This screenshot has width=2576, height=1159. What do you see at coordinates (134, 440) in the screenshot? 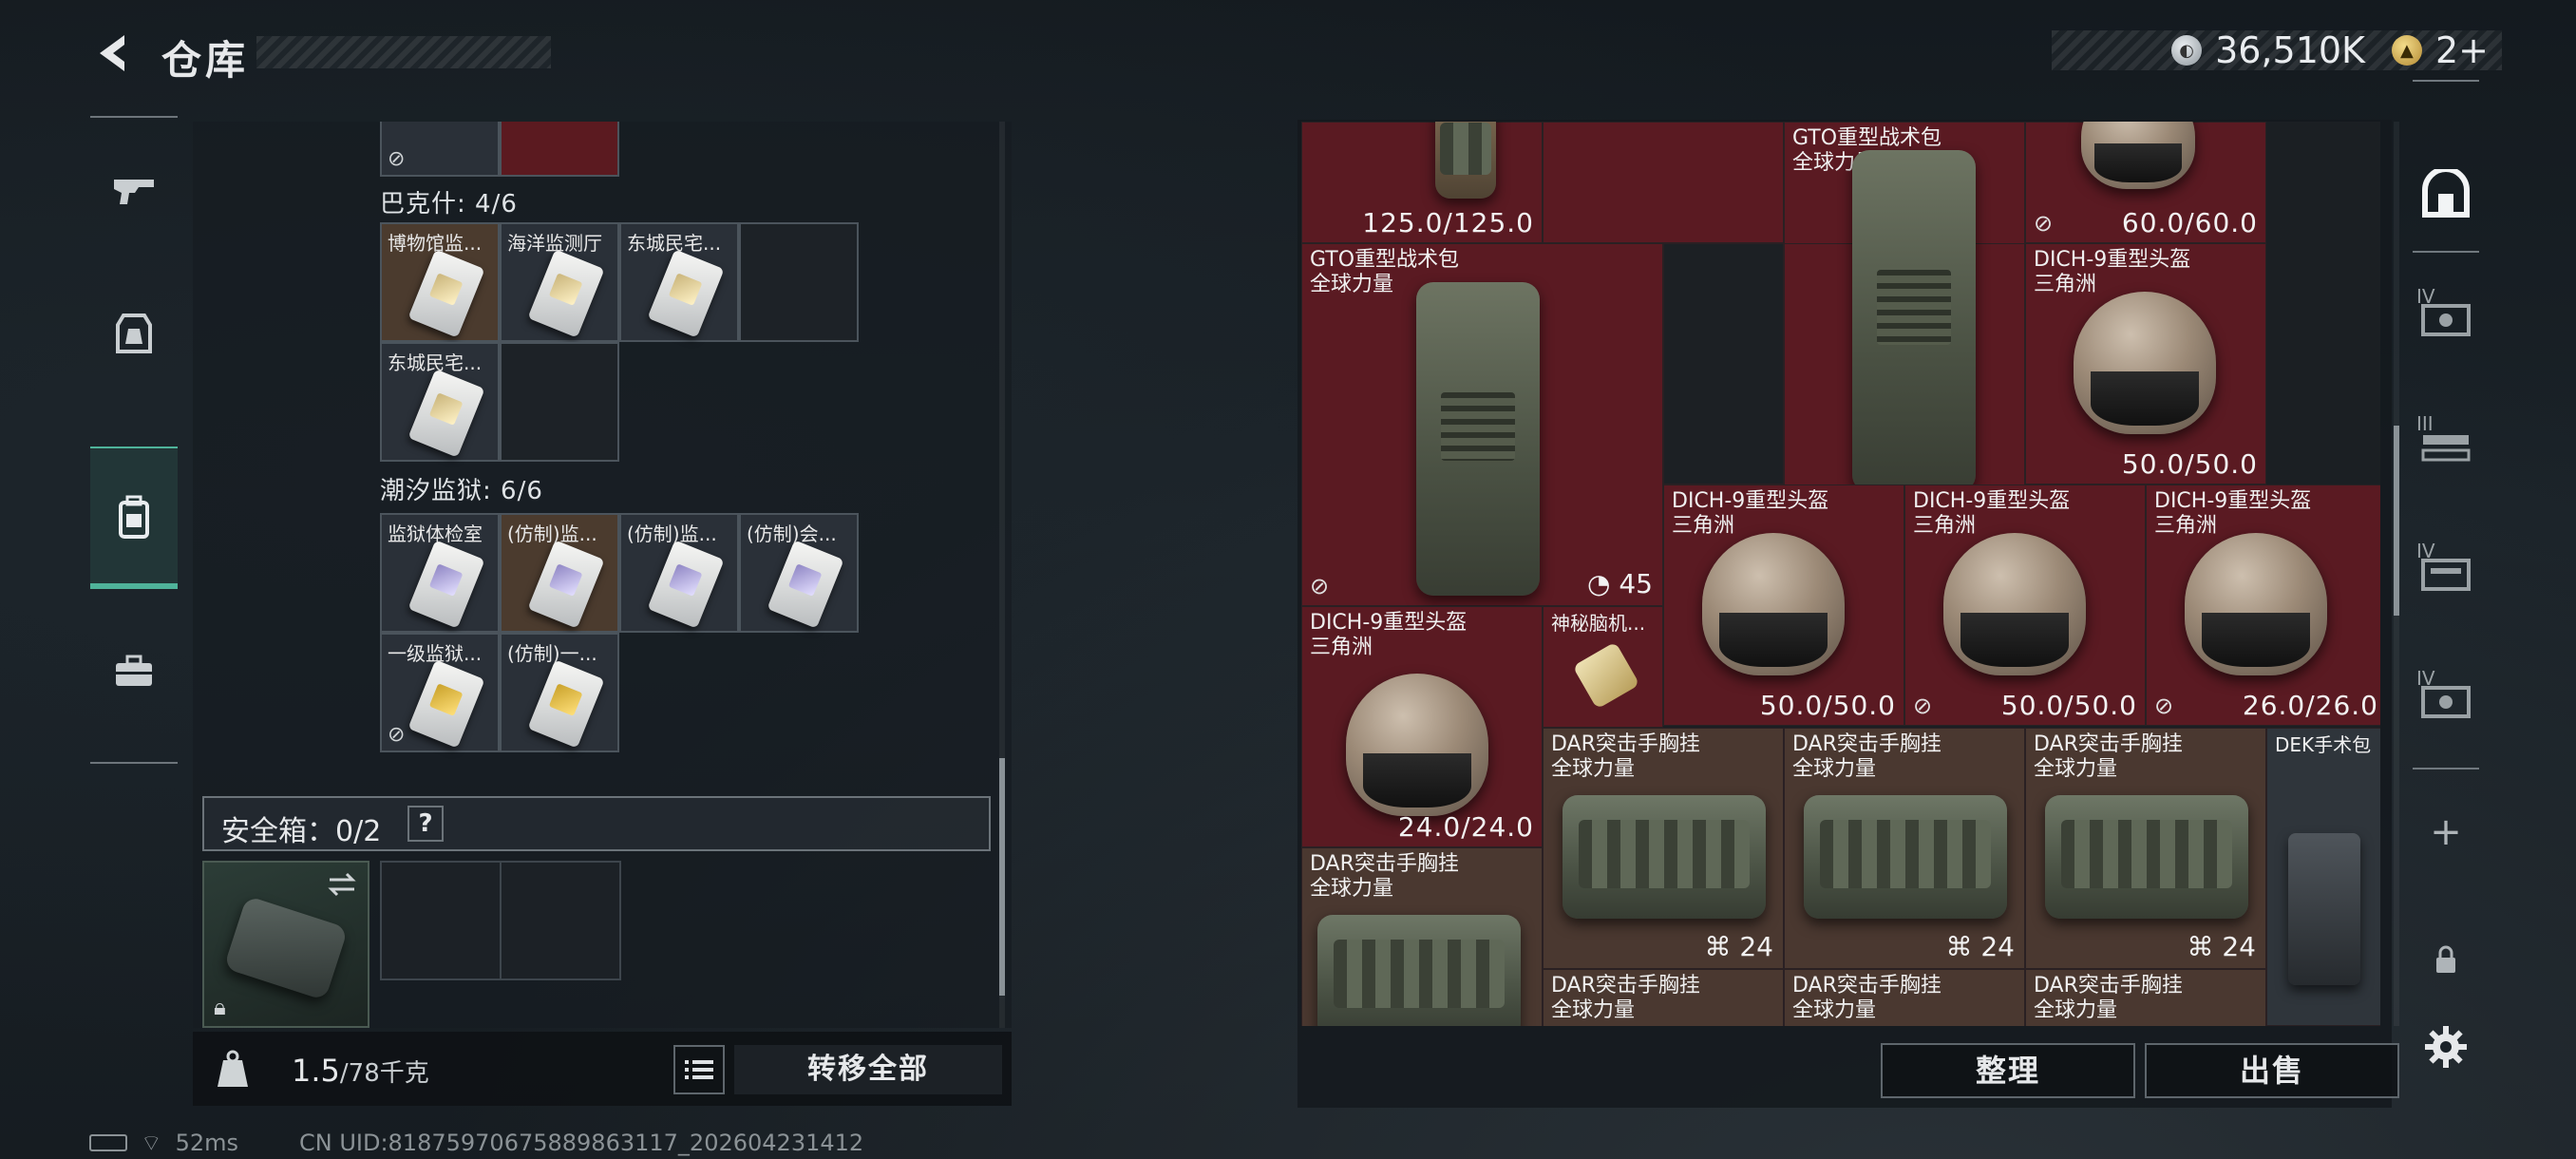
I see `left-nav` at bounding box center [134, 440].